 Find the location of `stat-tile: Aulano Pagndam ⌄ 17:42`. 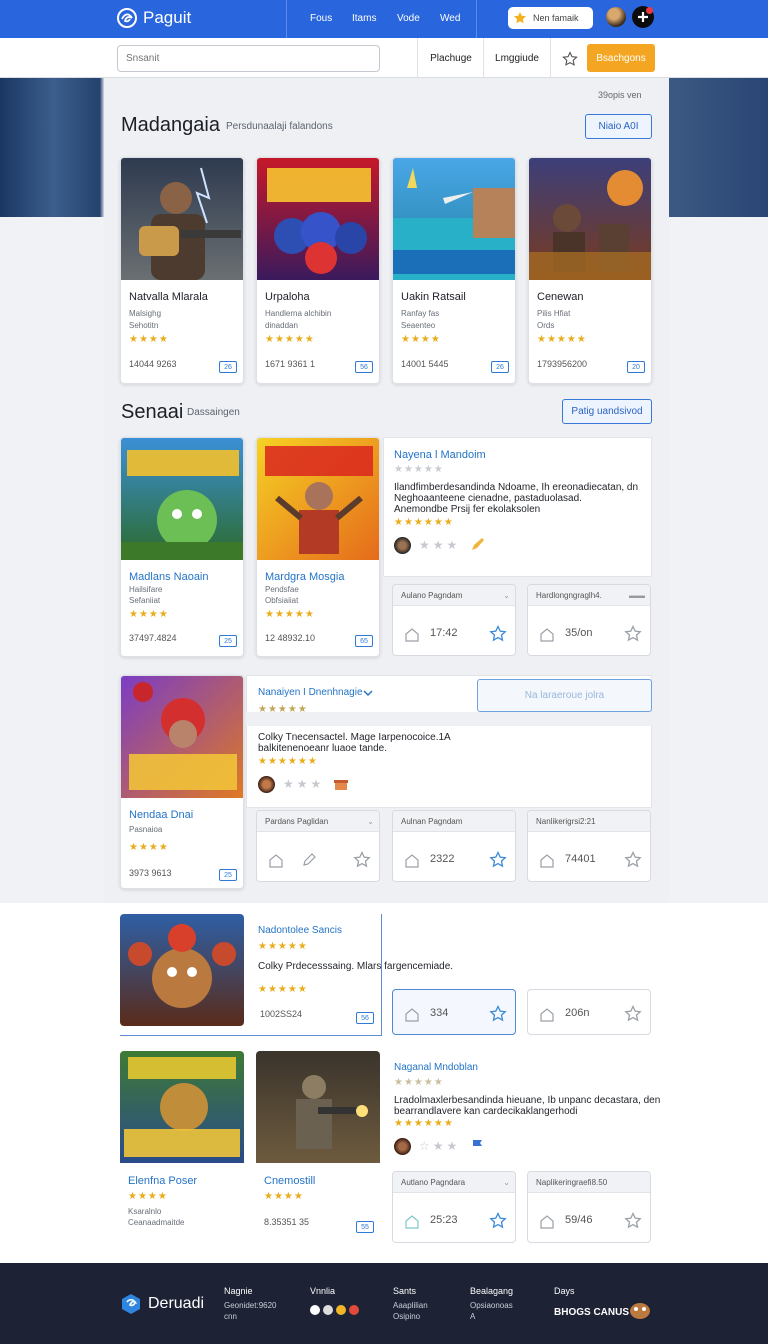

stat-tile: Aulano Pagndam ⌄ 17:42 is located at coordinates (454, 620).